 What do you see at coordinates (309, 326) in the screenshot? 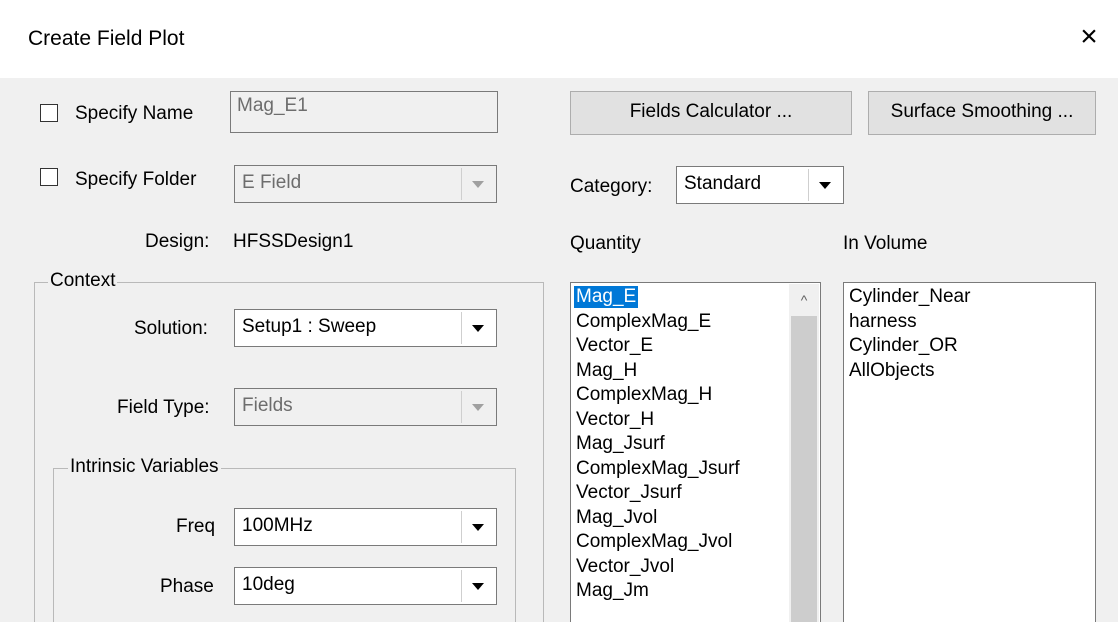
I see `solution-value: Setup1 : Sweep` at bounding box center [309, 326].